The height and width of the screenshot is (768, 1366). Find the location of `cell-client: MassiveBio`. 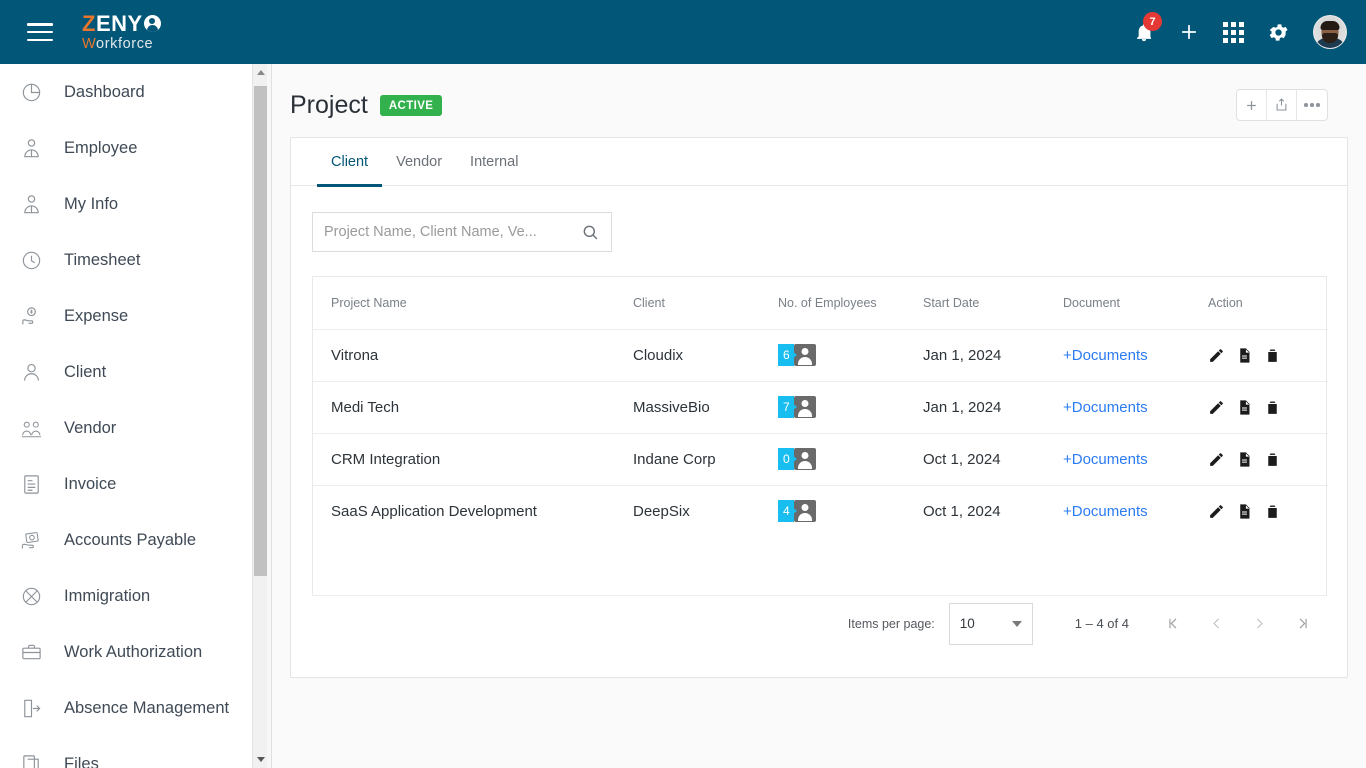

cell-client: MassiveBio is located at coordinates (687, 407).